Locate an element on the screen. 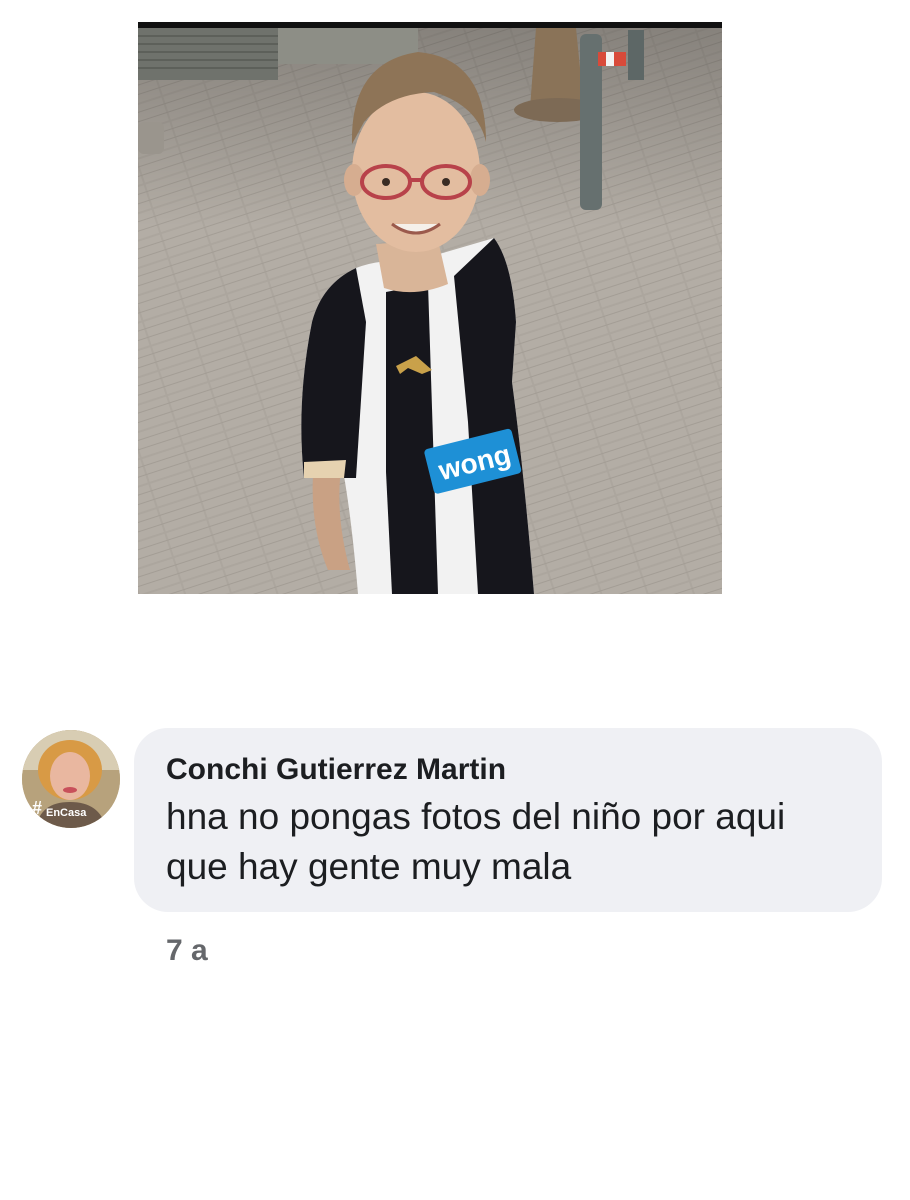  avatar: # EnCasa is located at coordinates (71, 779).